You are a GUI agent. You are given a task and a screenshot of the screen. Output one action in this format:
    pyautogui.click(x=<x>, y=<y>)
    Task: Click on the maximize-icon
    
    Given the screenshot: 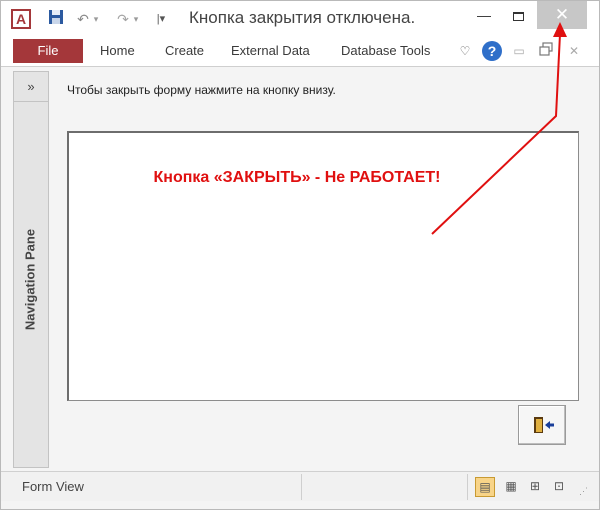 What is the action you would take?
    pyautogui.click(x=518, y=16)
    